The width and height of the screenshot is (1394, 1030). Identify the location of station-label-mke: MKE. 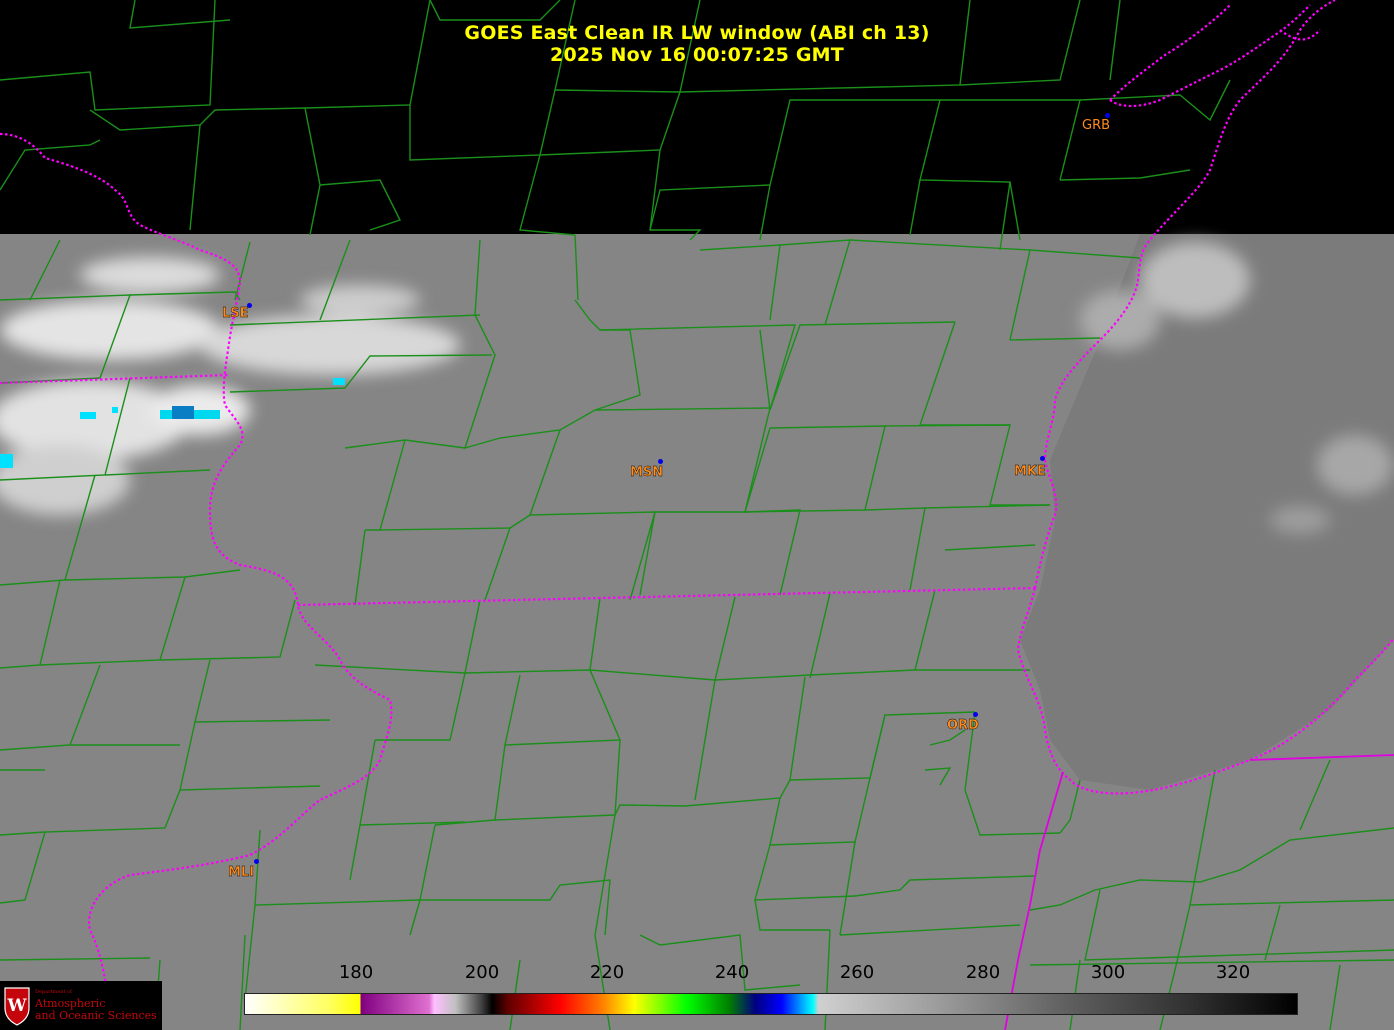
(1030, 471).